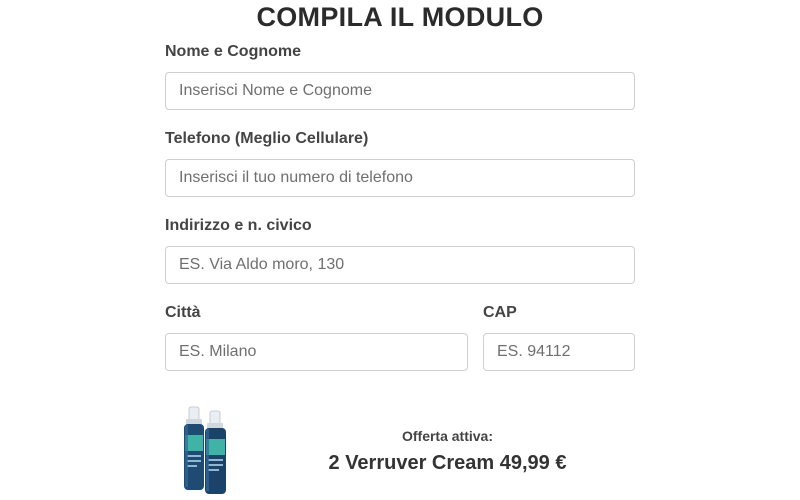 The width and height of the screenshot is (800, 500). Describe the element at coordinates (316, 352) in the screenshot. I see `city-input` at that location.